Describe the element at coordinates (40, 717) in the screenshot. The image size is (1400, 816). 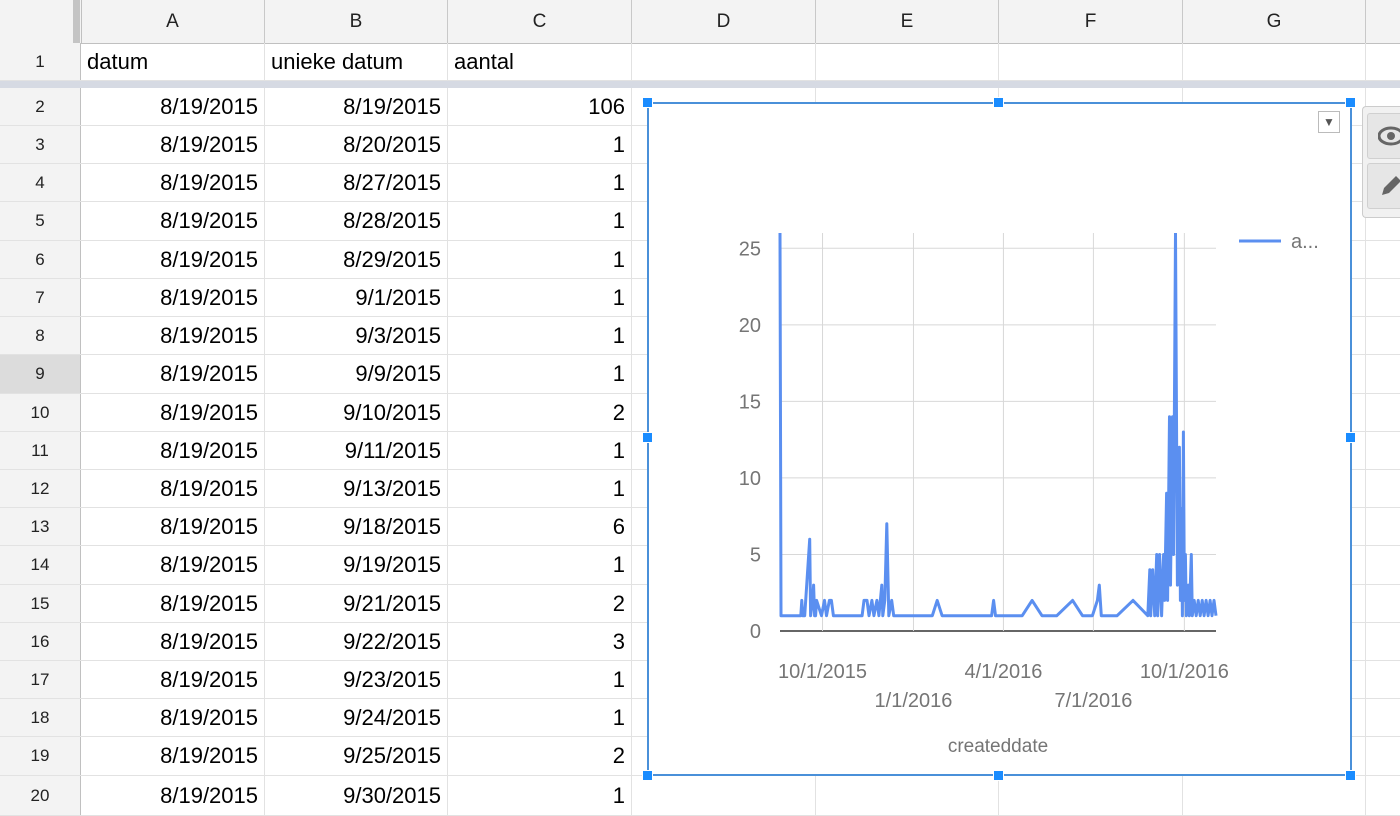
I see `row-header: 18` at that location.